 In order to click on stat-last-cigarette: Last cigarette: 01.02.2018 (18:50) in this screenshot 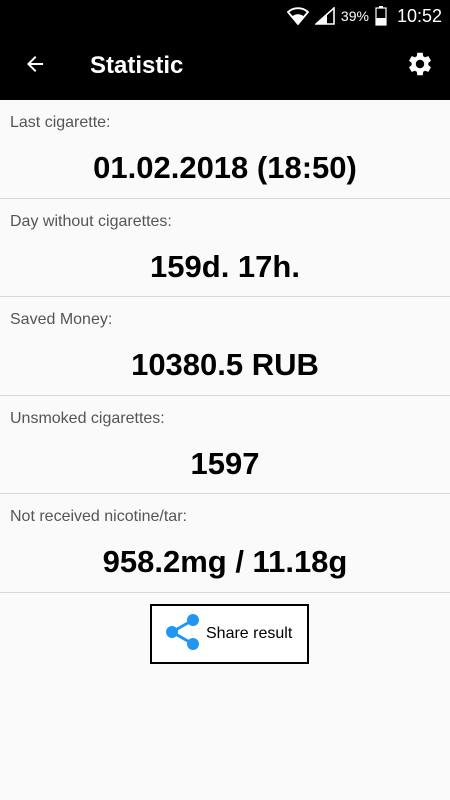, I will do `click(225, 149)`.